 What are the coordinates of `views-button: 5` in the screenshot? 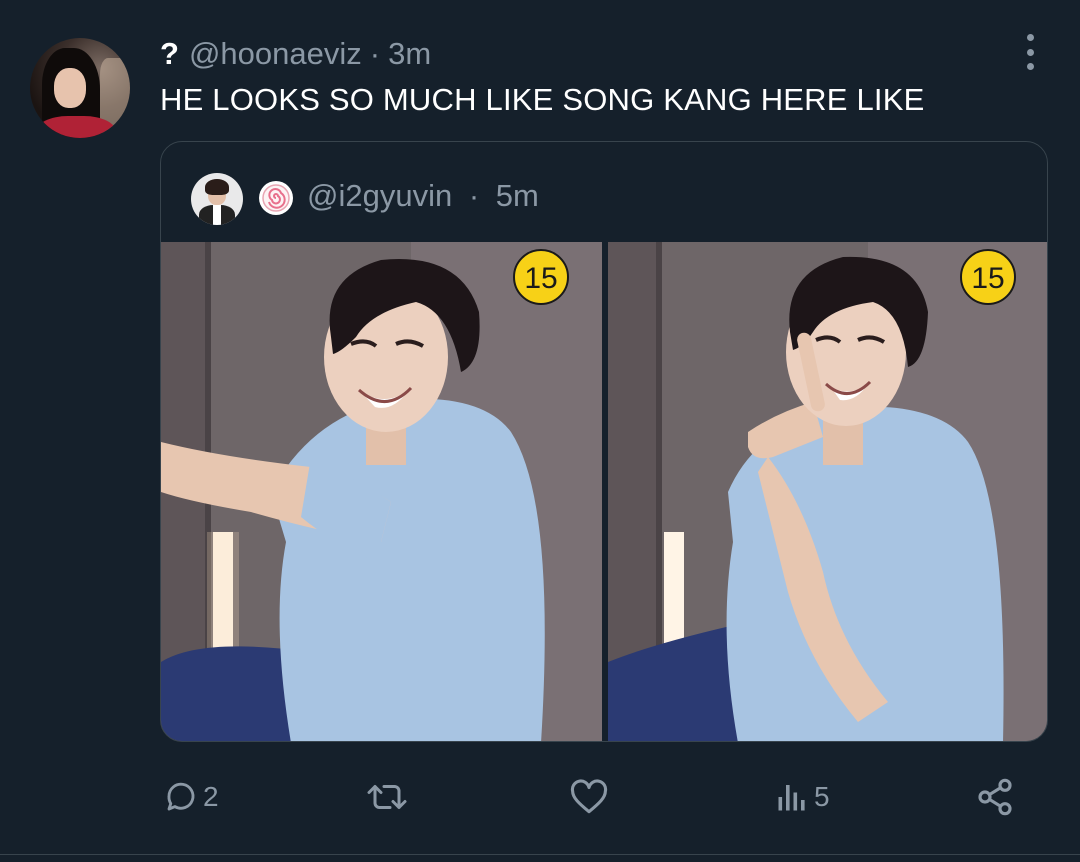 It's located at (802, 797).